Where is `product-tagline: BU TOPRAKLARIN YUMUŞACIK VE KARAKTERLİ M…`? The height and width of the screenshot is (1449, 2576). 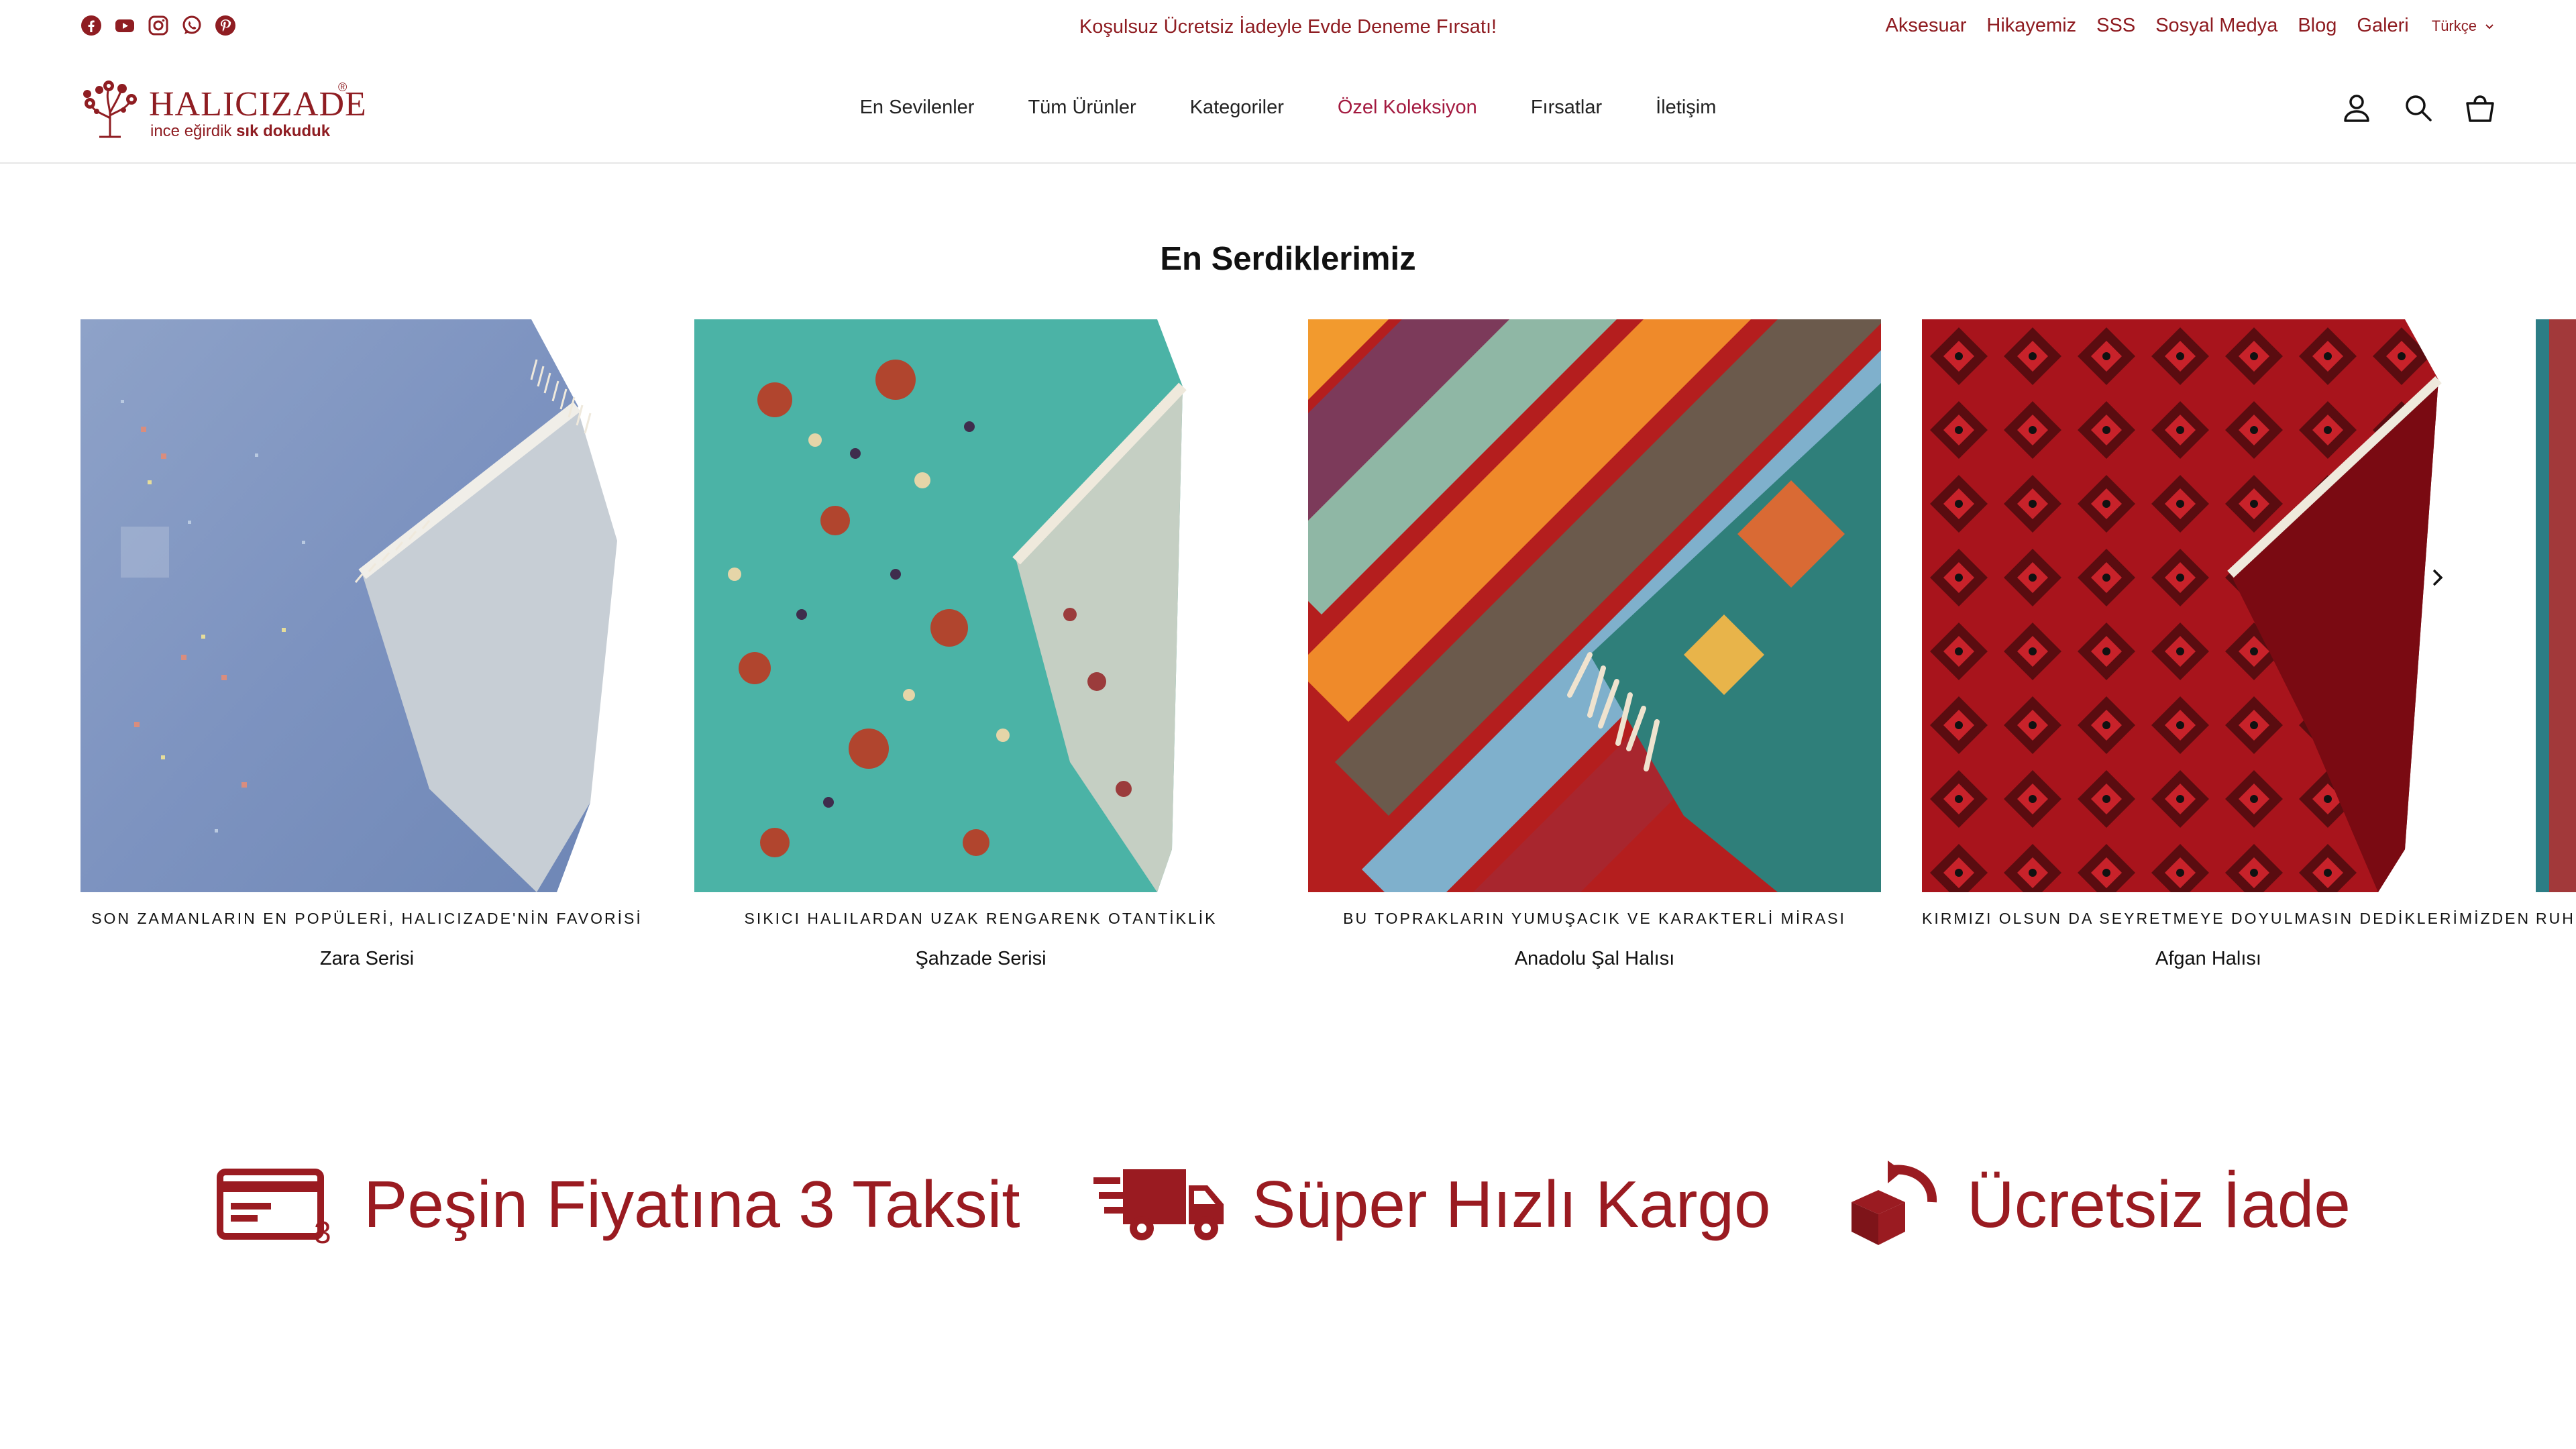 product-tagline: BU TOPRAKLARIN YUMUŞACIK VE KARAKTERLİ M… is located at coordinates (1594, 918).